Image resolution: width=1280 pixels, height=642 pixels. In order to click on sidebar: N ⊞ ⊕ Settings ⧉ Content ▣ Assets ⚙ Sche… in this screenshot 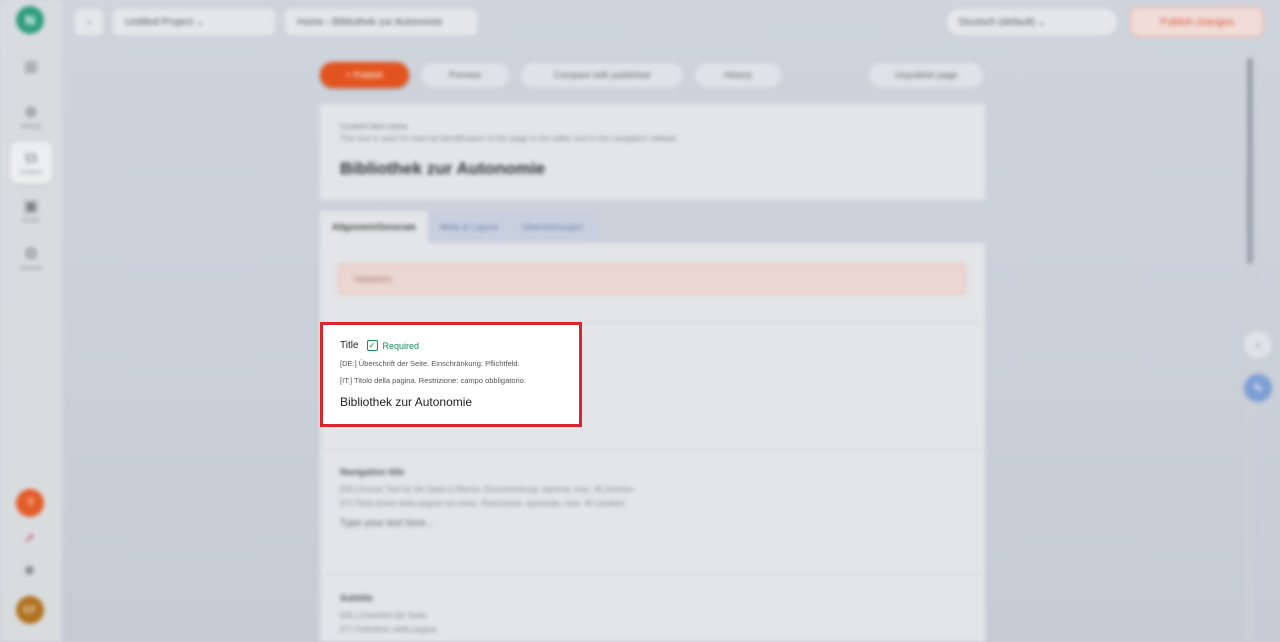, I will do `click(31, 321)`.